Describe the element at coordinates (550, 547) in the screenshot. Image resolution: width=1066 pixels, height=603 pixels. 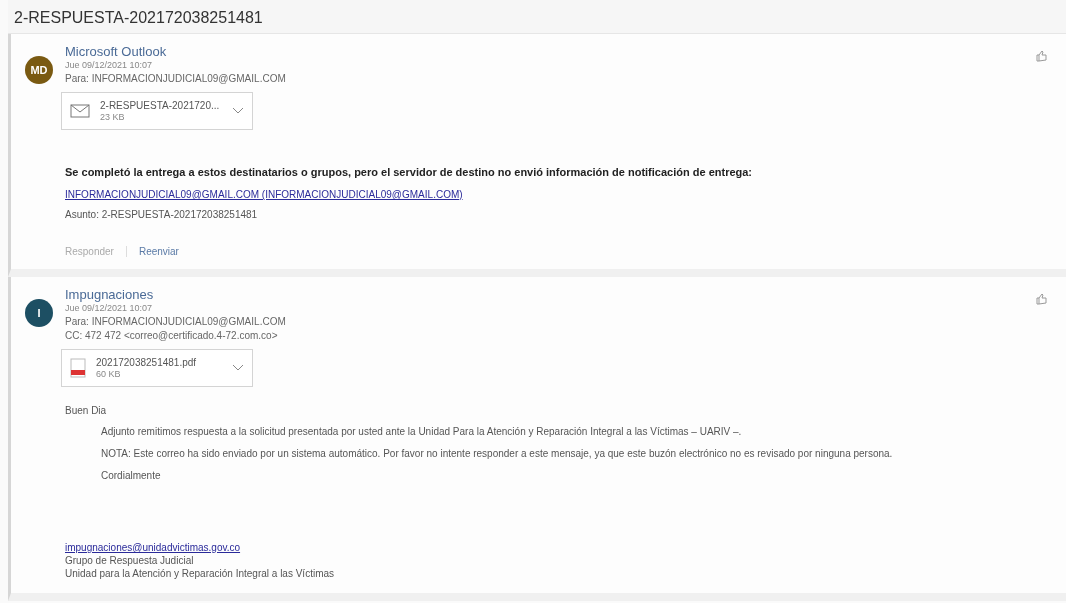
I see `email-link: impugnaciones@unidadvictimas.gov.co` at that location.